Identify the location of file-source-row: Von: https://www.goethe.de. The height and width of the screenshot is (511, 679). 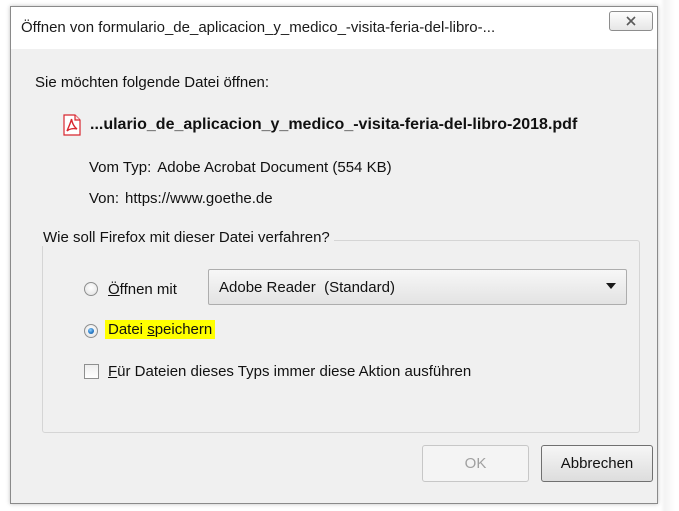
(181, 198).